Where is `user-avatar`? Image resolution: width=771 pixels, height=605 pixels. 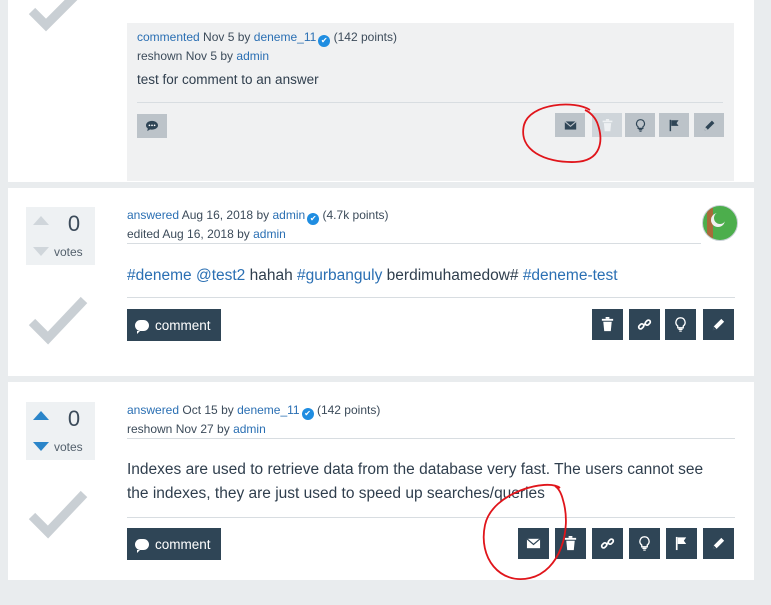
user-avatar is located at coordinates (720, 223).